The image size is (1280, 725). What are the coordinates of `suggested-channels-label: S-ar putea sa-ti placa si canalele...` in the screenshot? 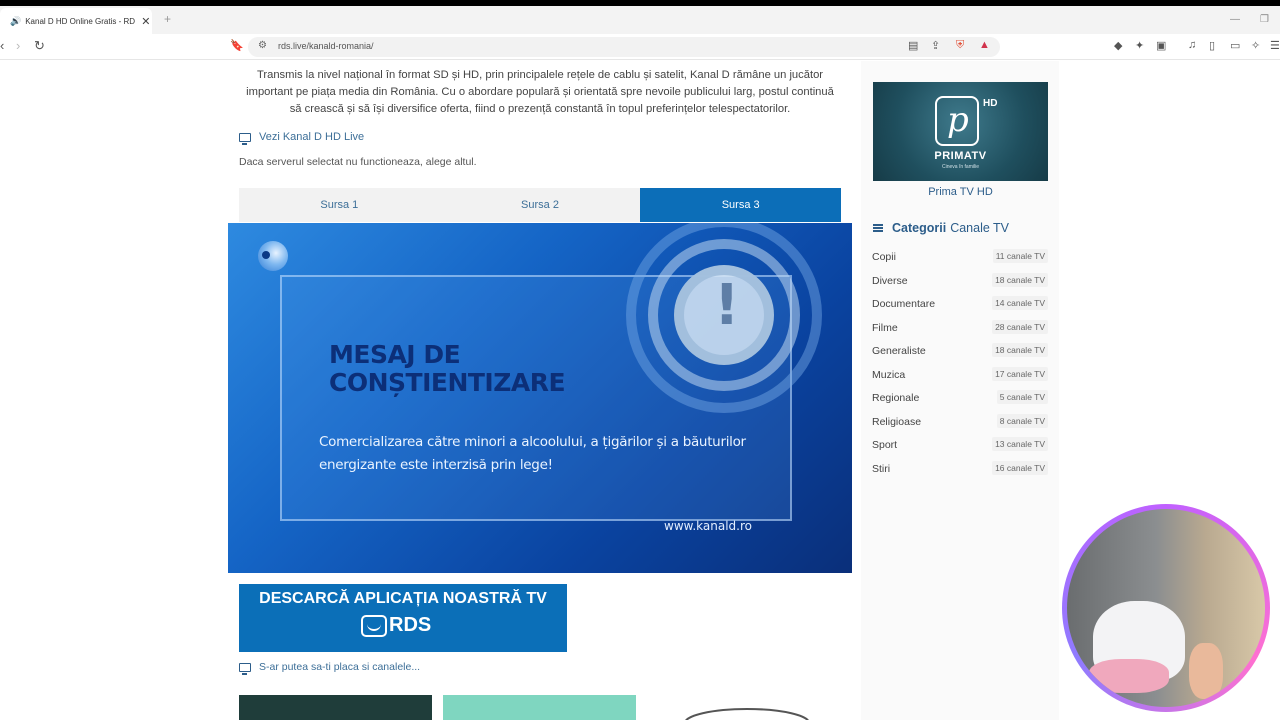 It's located at (340, 667).